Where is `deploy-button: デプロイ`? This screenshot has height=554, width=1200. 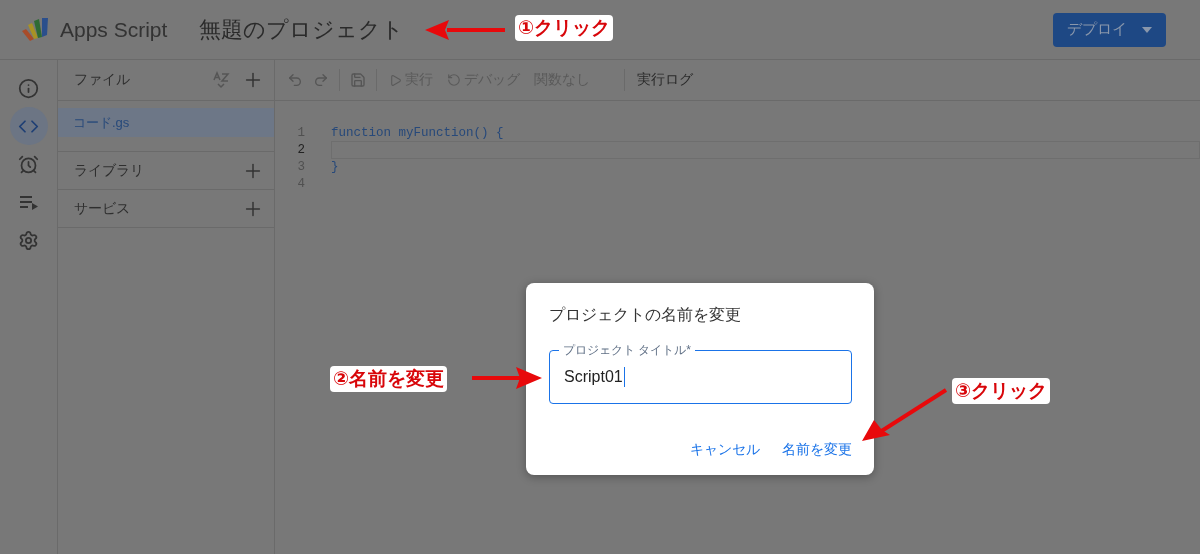
deploy-button: デプロイ is located at coordinates (1109, 29).